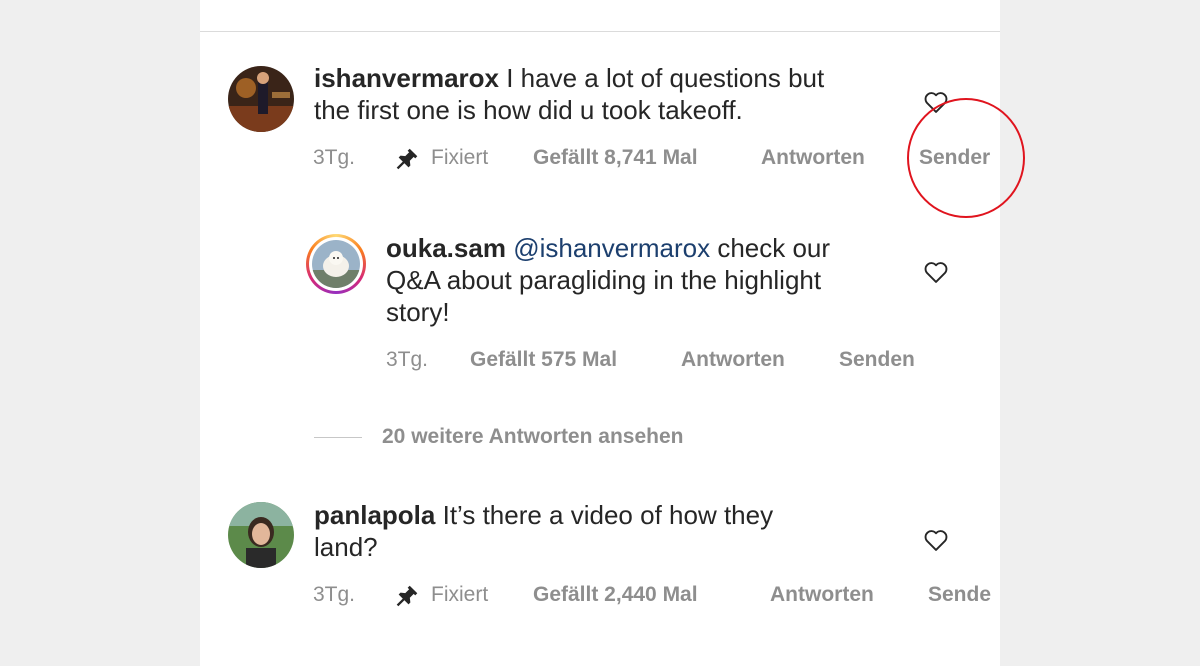  I want to click on reply-meta: 3Tg. Gefällt 575 Mal Antworten Senden, so click(600, 361).